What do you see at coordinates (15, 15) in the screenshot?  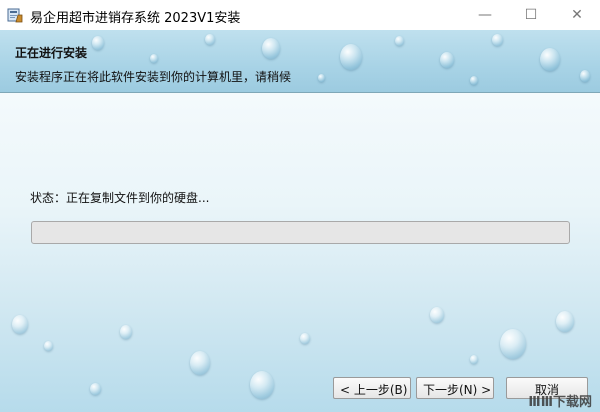 I see `installer-icon` at bounding box center [15, 15].